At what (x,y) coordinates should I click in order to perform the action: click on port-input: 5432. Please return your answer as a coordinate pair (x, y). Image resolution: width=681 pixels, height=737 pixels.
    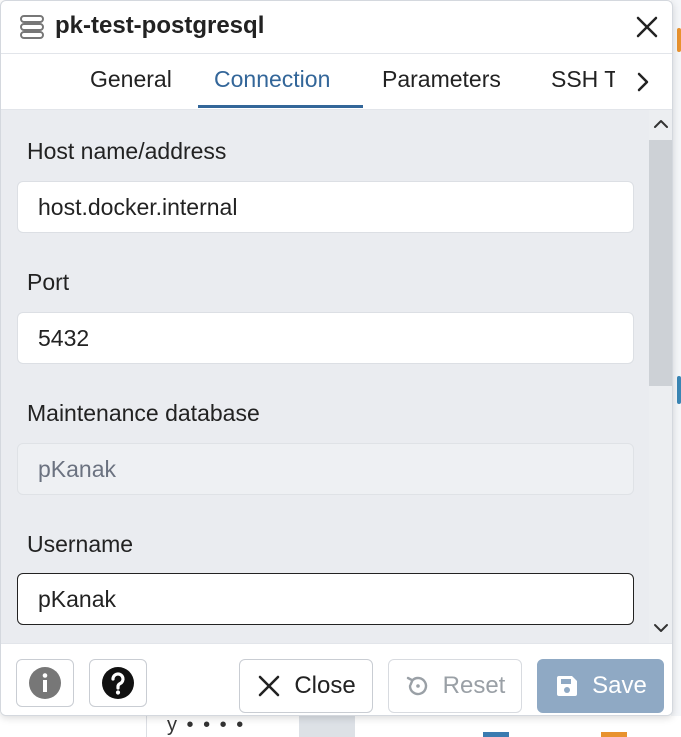
    Looking at the image, I should click on (325, 338).